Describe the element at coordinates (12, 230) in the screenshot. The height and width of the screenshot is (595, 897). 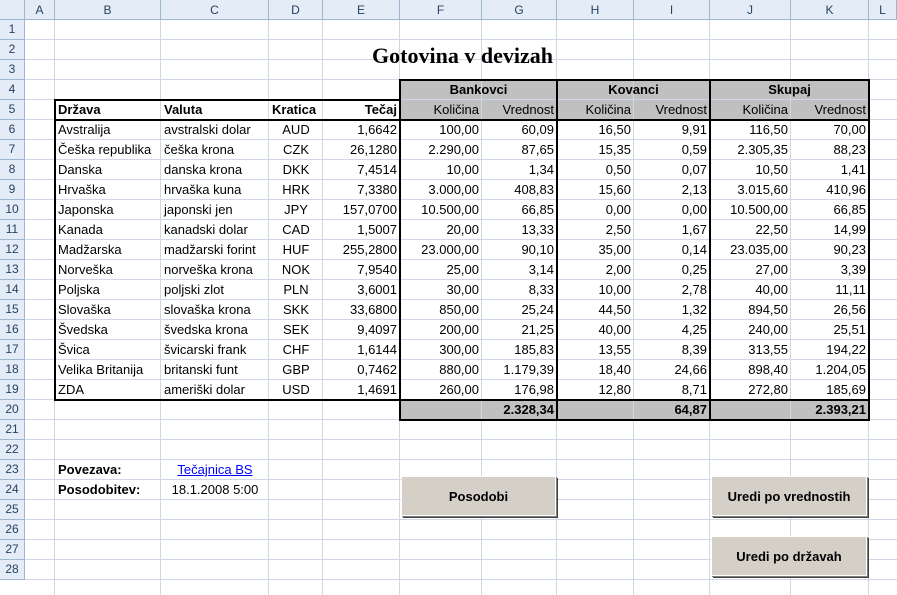
I see `row-header: 11` at that location.